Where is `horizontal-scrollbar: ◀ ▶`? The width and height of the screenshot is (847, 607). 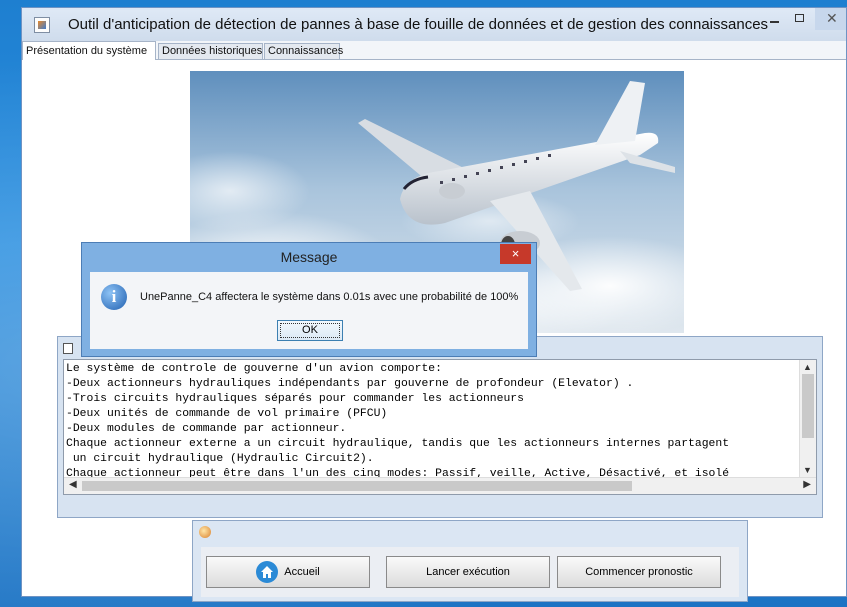 horizontal-scrollbar: ◀ ▶ is located at coordinates (440, 485).